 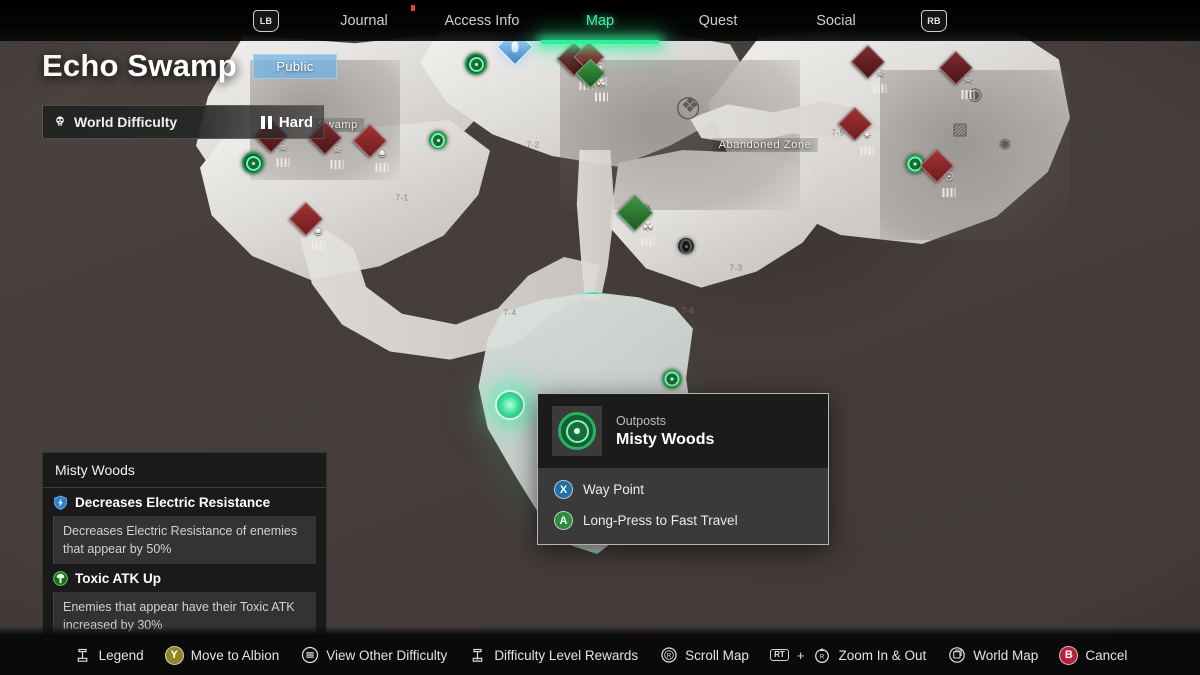 What do you see at coordinates (174, 655) in the screenshot?
I see `button-y-icon: Y` at bounding box center [174, 655].